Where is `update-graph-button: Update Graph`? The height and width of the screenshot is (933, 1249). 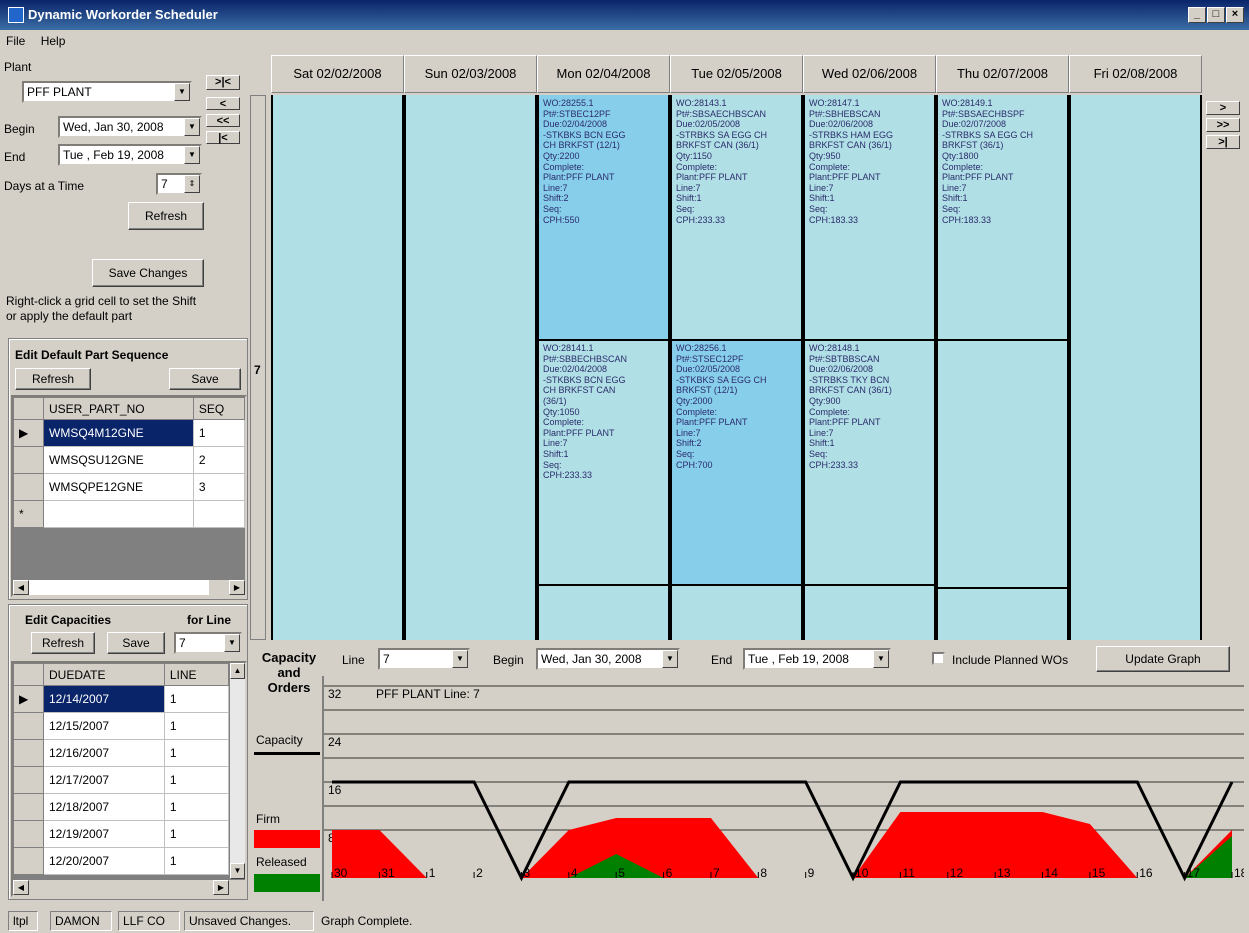
update-graph-button: Update Graph is located at coordinates (1163, 659).